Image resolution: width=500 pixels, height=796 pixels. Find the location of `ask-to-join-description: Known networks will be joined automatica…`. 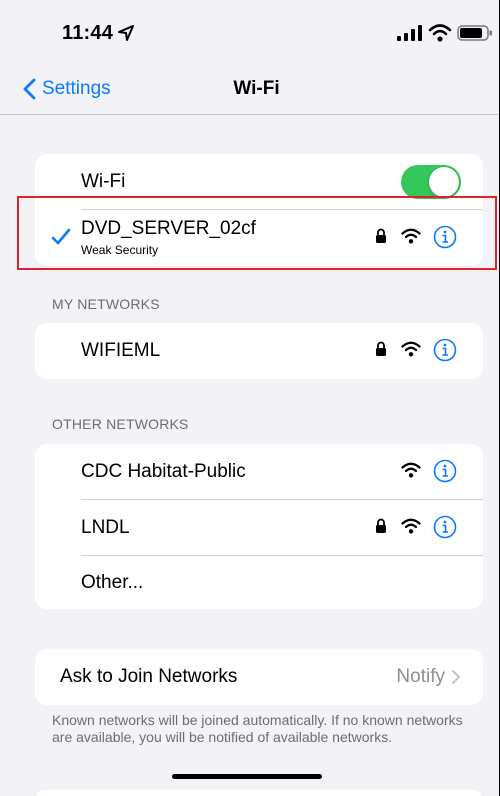

ask-to-join-description: Known networks will be joined automatica… is located at coordinates (257, 728).